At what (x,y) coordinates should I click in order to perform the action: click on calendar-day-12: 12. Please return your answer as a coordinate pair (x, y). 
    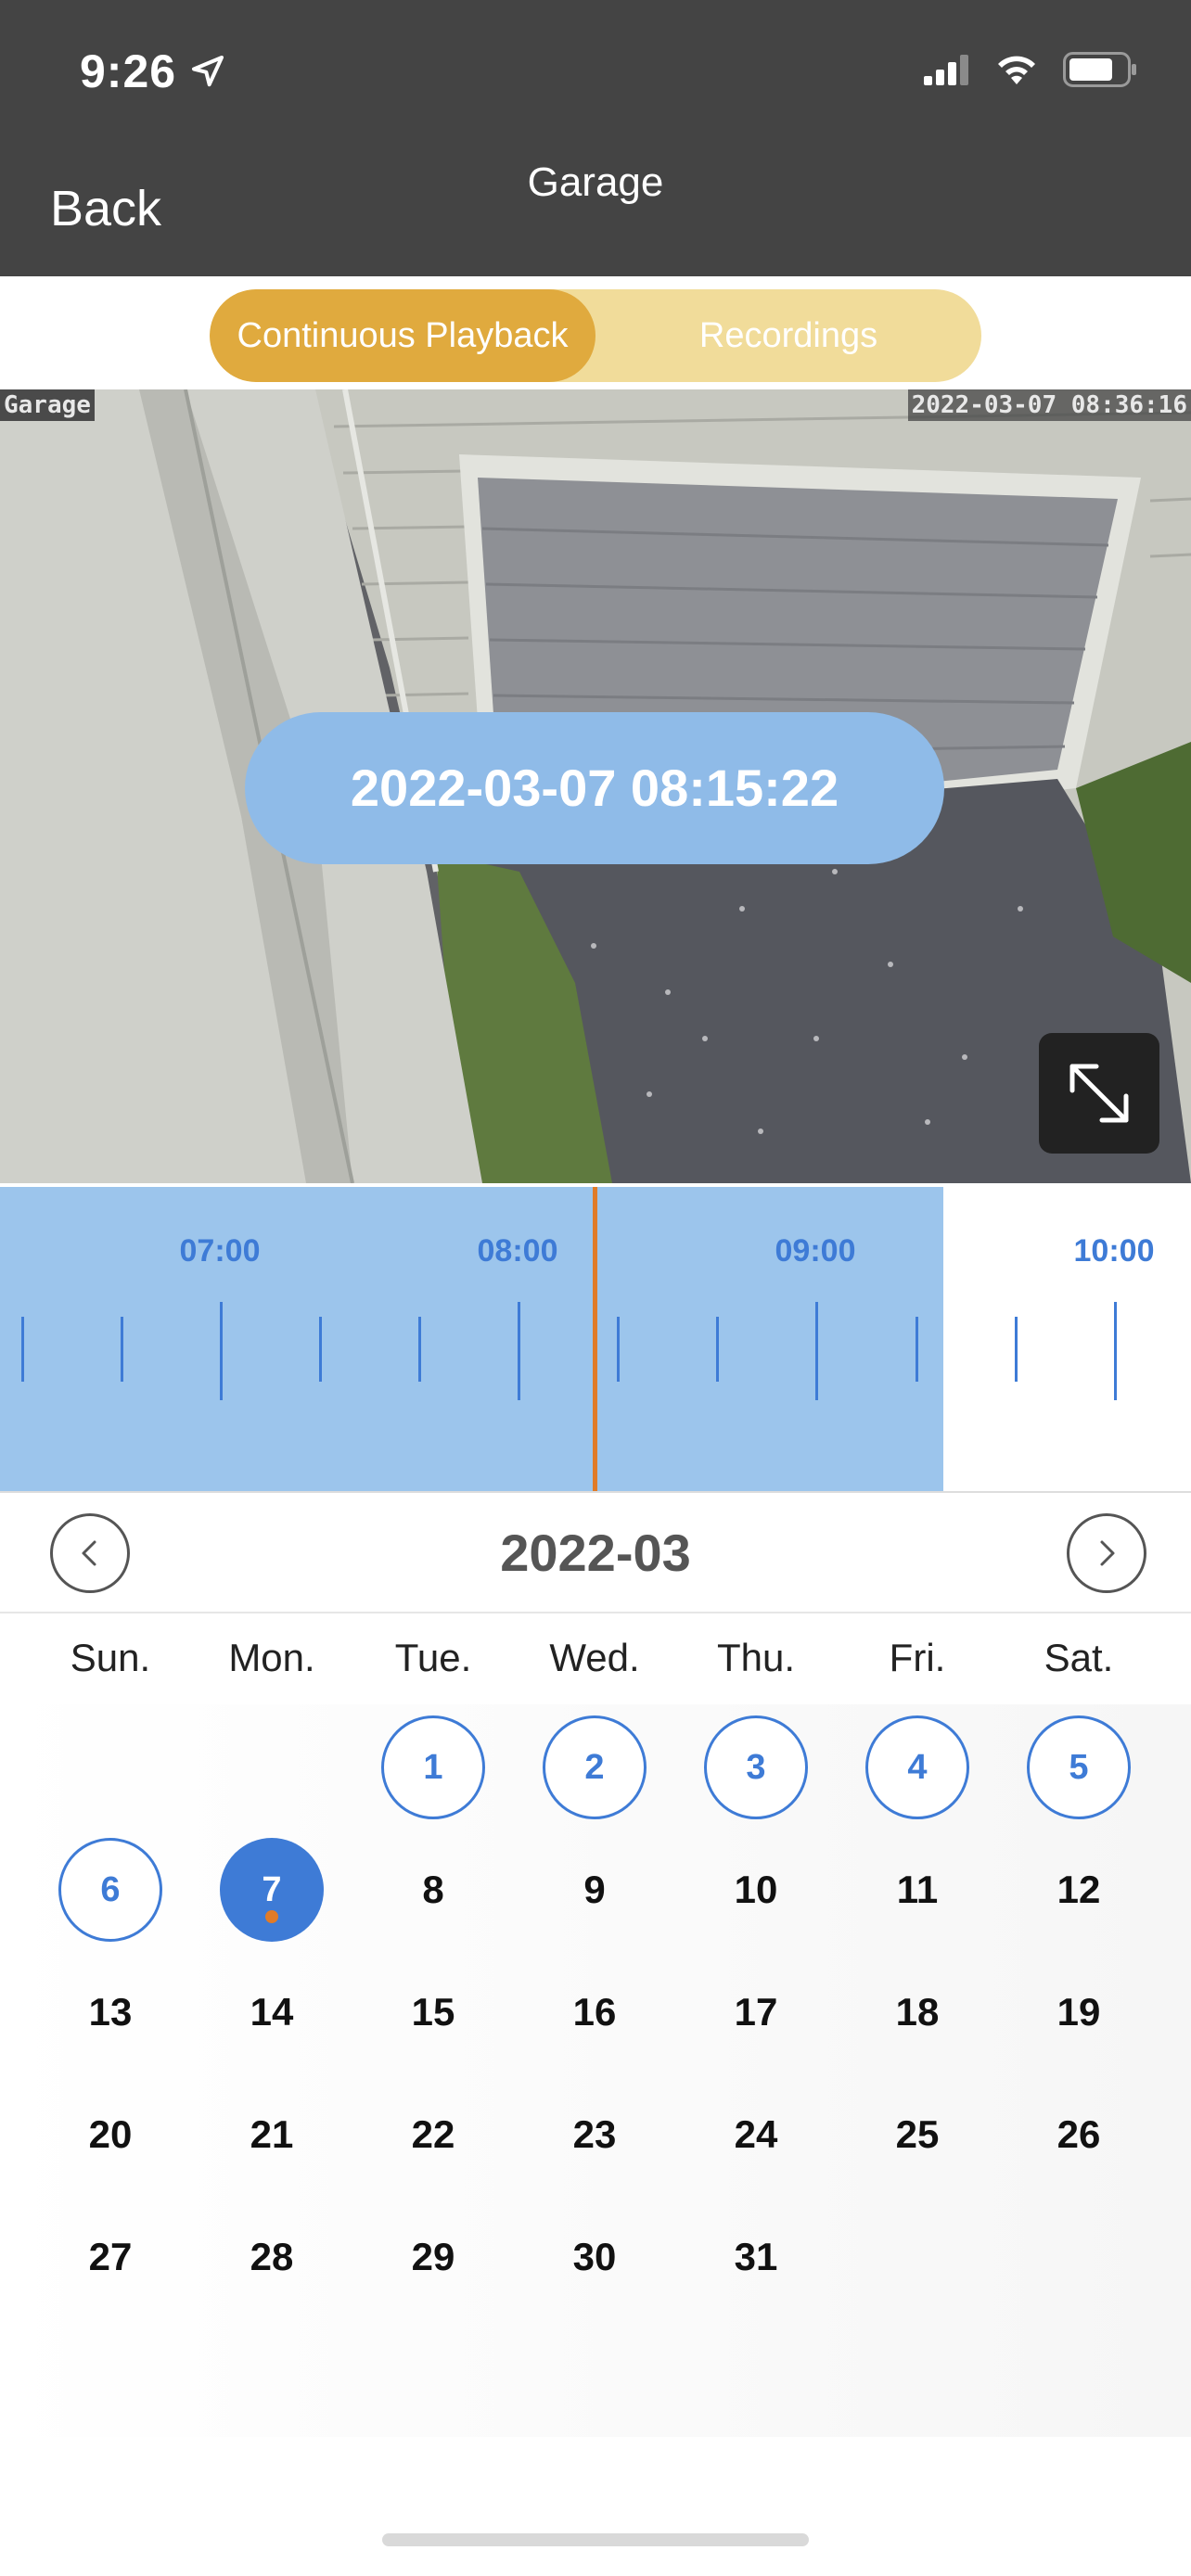
    Looking at the image, I should click on (1079, 1890).